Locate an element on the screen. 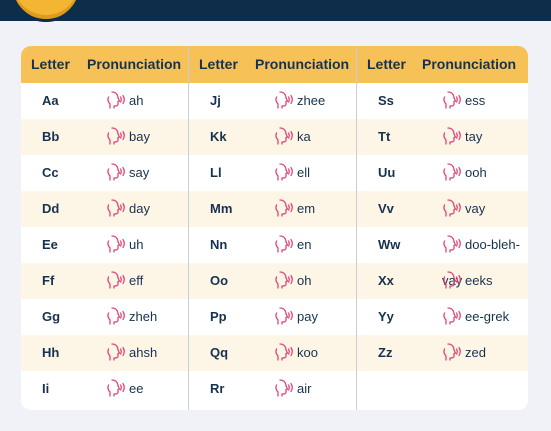 The height and width of the screenshot is (431, 551). letter-cell: Cc is located at coordinates (50, 172).